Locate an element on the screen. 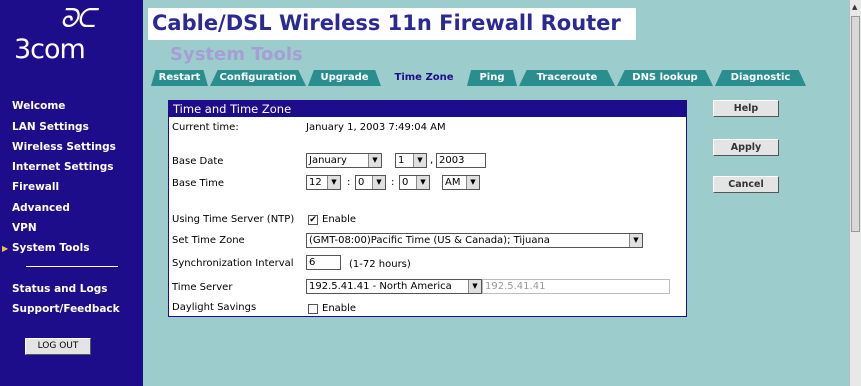  tab-configuration: Configuration is located at coordinates (258, 78).